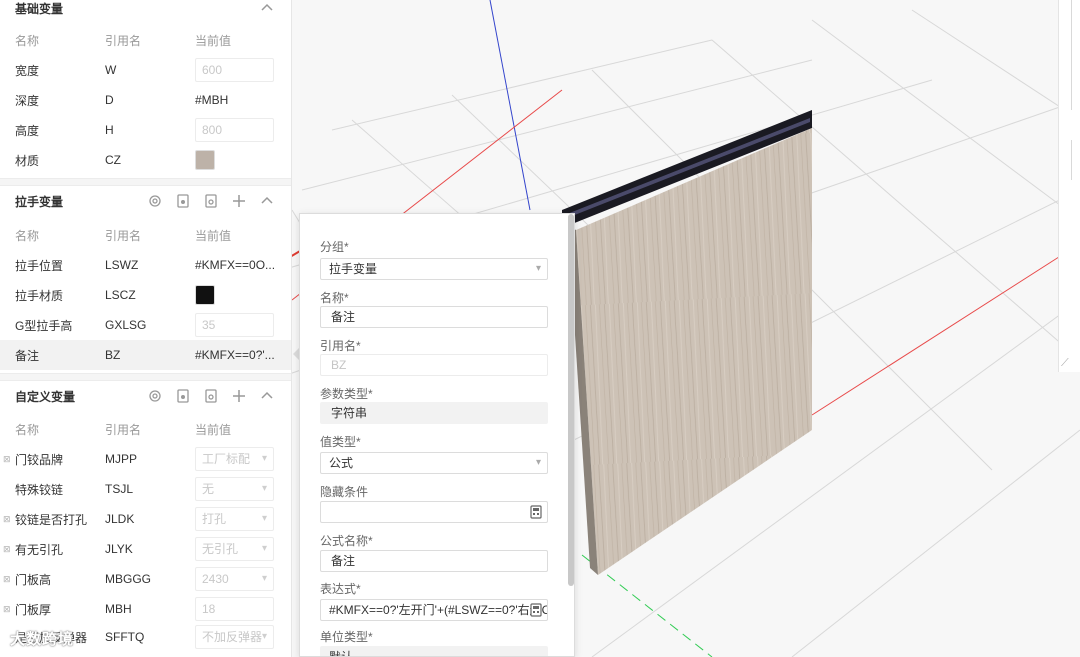 This screenshot has height=657, width=1080. I want to click on handle-section-title: 拉手变量, so click(39, 201).